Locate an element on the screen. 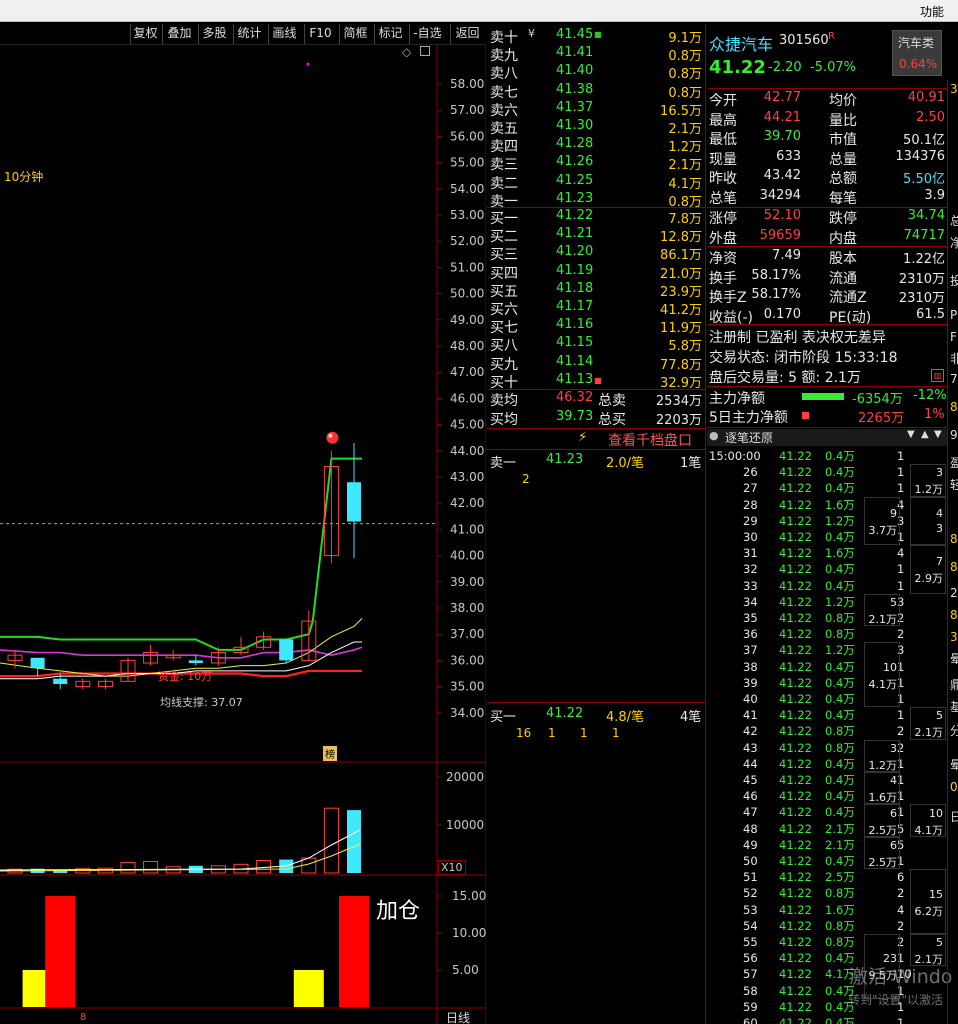  stat-row: 净资 7.49 股本 1.22亿 is located at coordinates (827, 258).